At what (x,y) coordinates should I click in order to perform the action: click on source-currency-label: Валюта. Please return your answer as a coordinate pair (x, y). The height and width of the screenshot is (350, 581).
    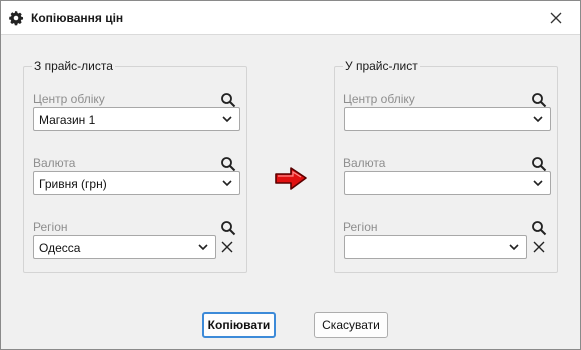
    Looking at the image, I should click on (54, 163).